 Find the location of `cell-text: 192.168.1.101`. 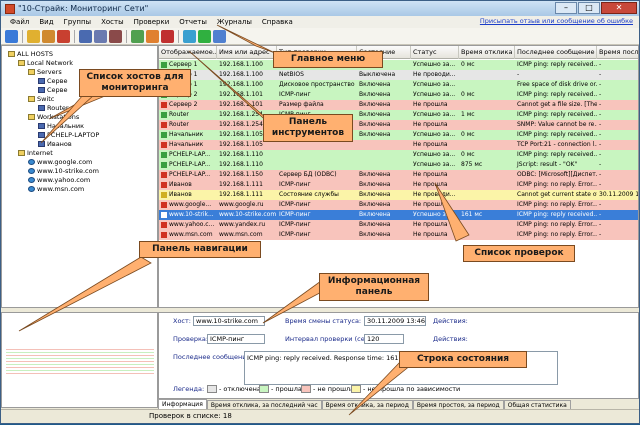

cell-text: 192.168.1.101 is located at coordinates (241, 104).